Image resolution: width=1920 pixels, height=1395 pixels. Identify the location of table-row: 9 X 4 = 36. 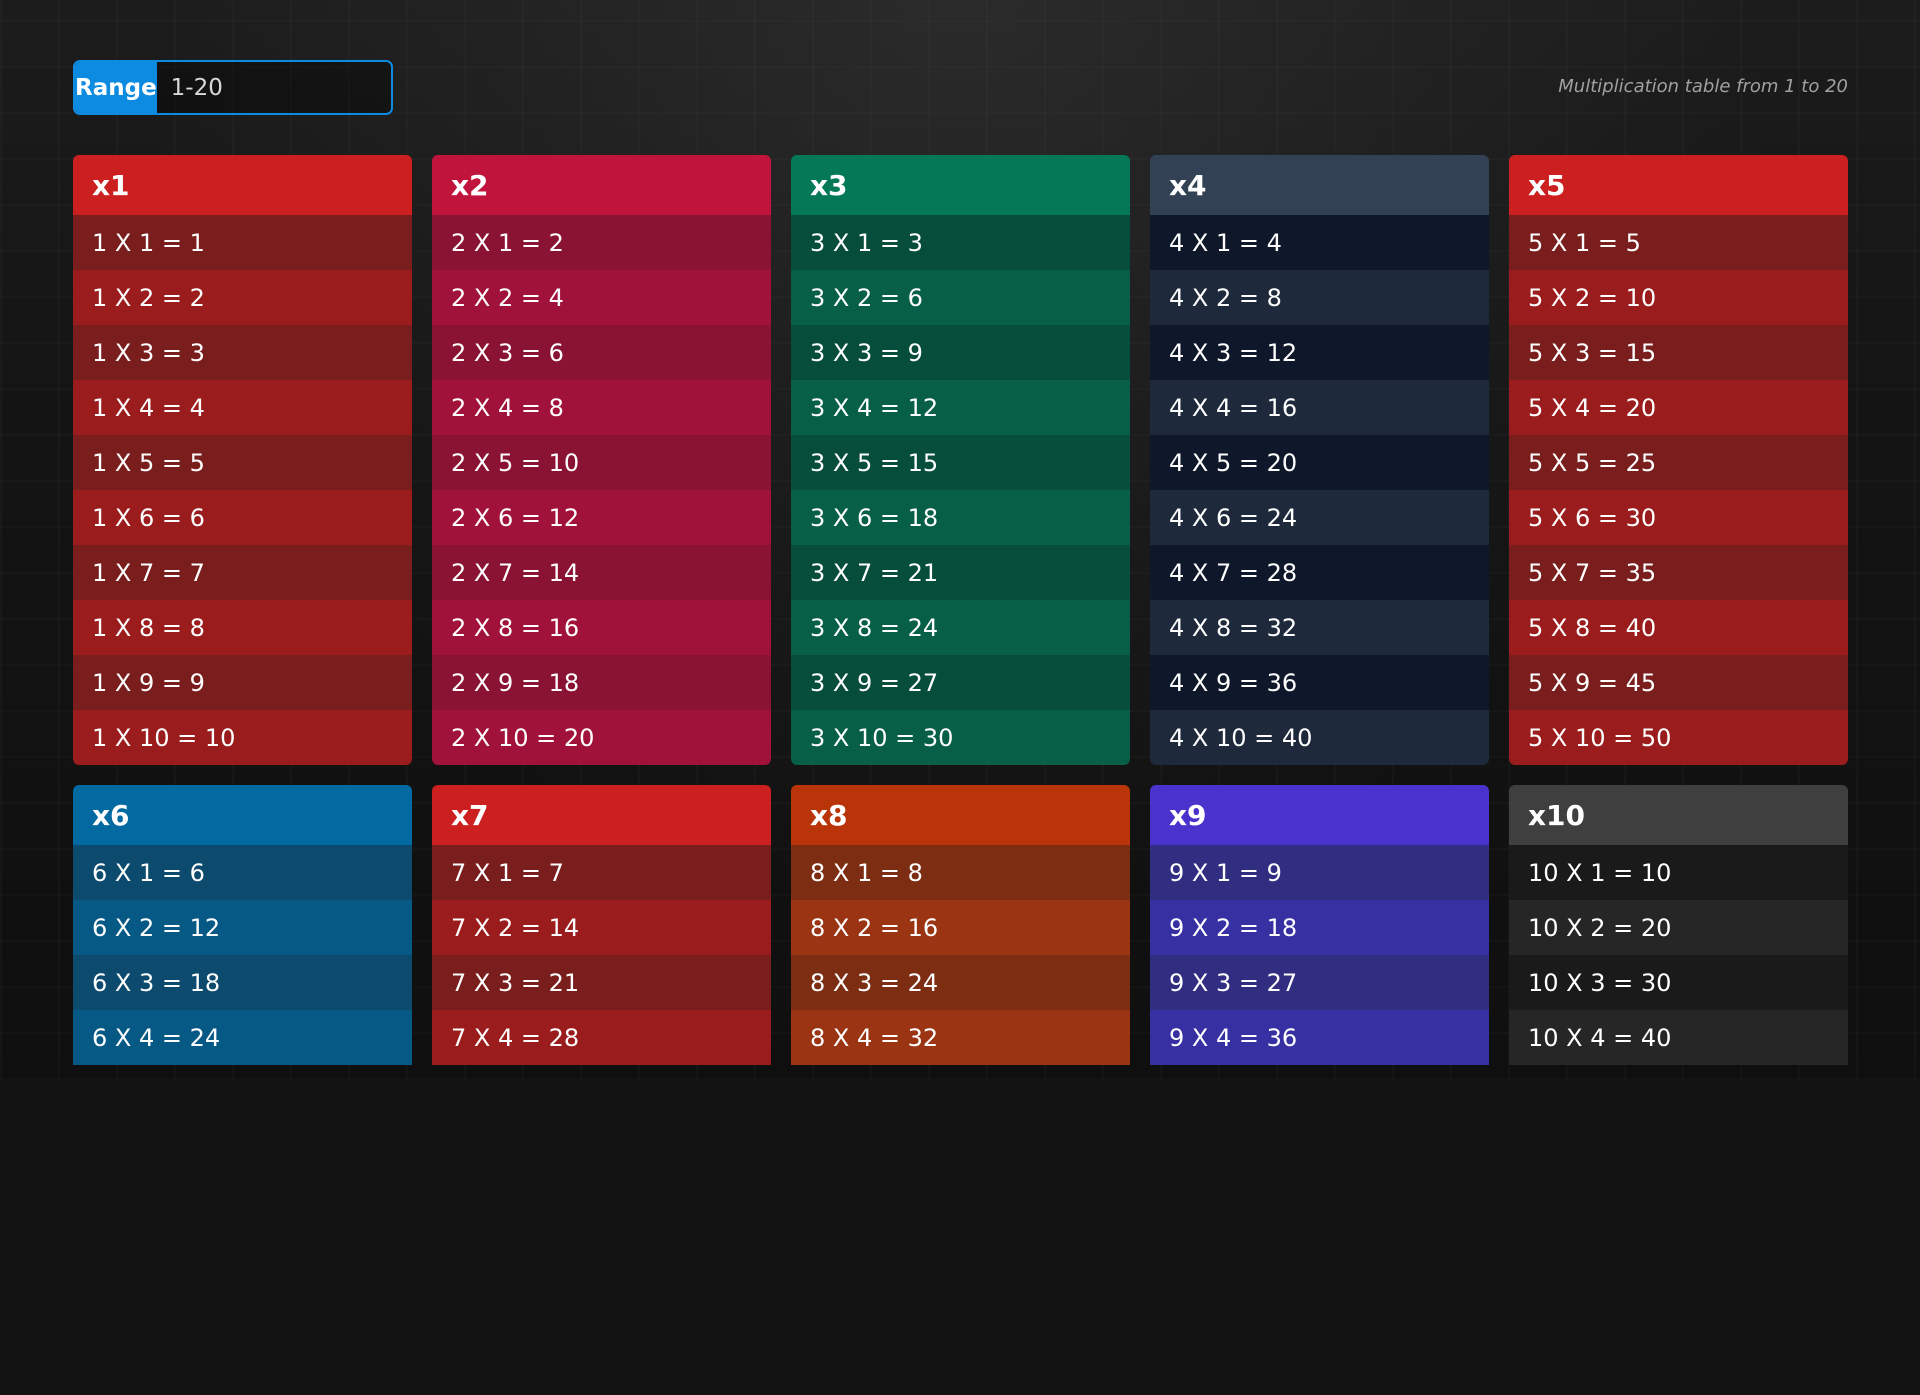
(1319, 1037).